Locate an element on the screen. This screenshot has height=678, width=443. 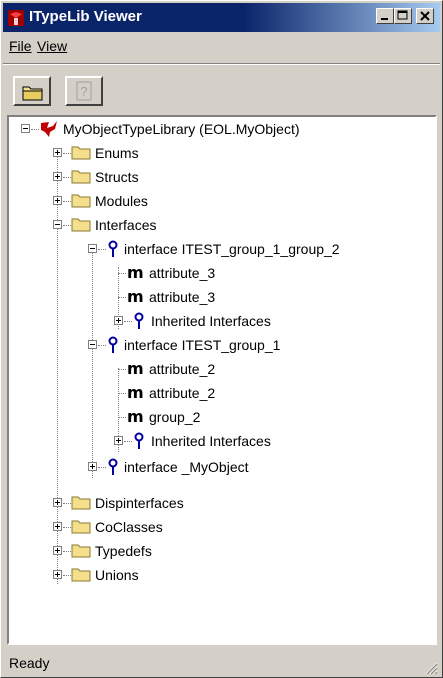
maximize-button is located at coordinates (403, 16).